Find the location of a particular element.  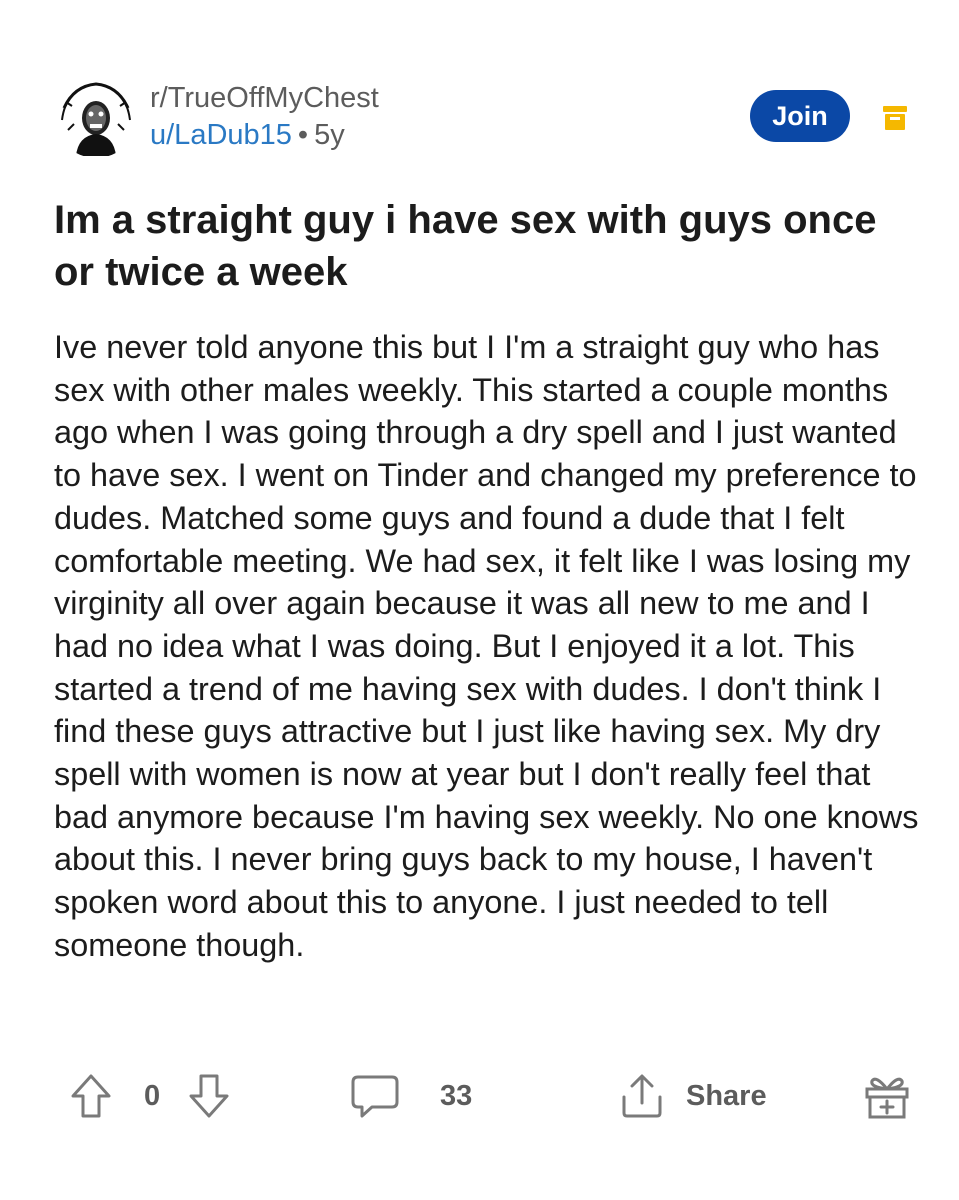

downvote-icon is located at coordinates (209, 1096).